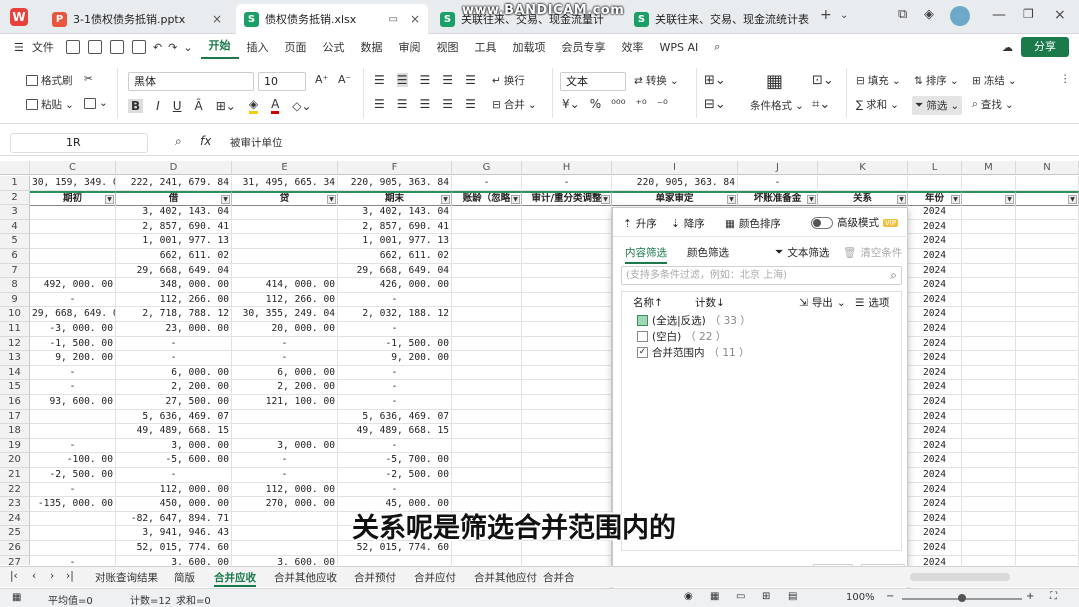 The height and width of the screenshot is (607, 1079). Describe the element at coordinates (19, 47) in the screenshot. I see `menu-icon: ☰` at that location.